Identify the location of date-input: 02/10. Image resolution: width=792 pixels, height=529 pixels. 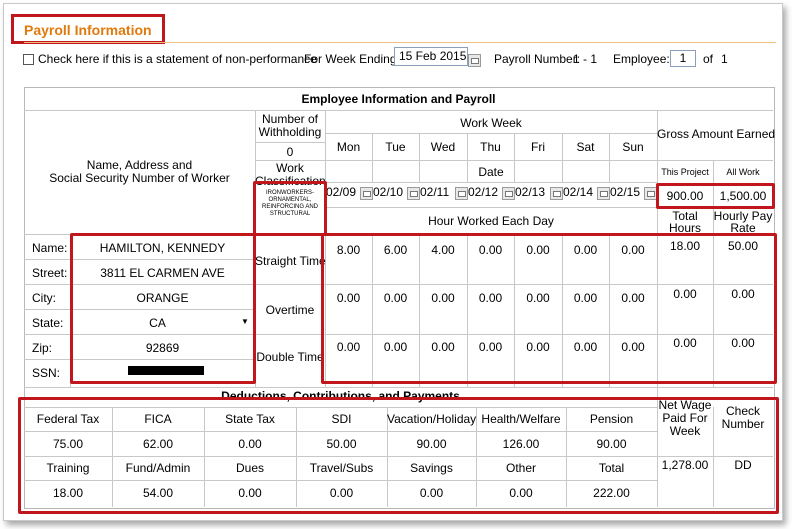
(388, 192).